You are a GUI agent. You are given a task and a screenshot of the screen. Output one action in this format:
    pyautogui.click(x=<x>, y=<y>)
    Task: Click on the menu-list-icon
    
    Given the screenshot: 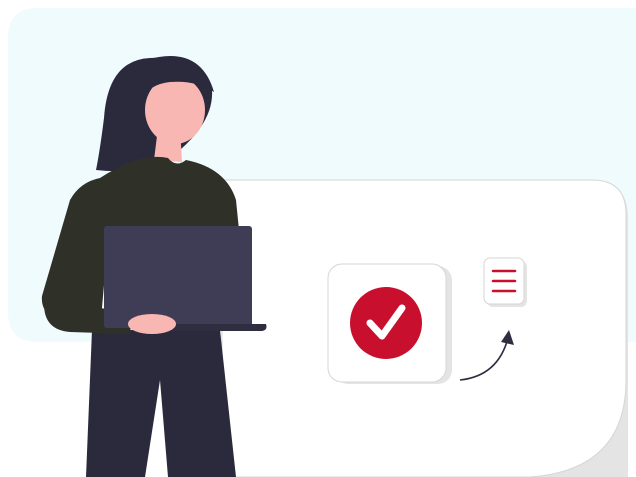 What is the action you would take?
    pyautogui.click(x=505, y=282)
    